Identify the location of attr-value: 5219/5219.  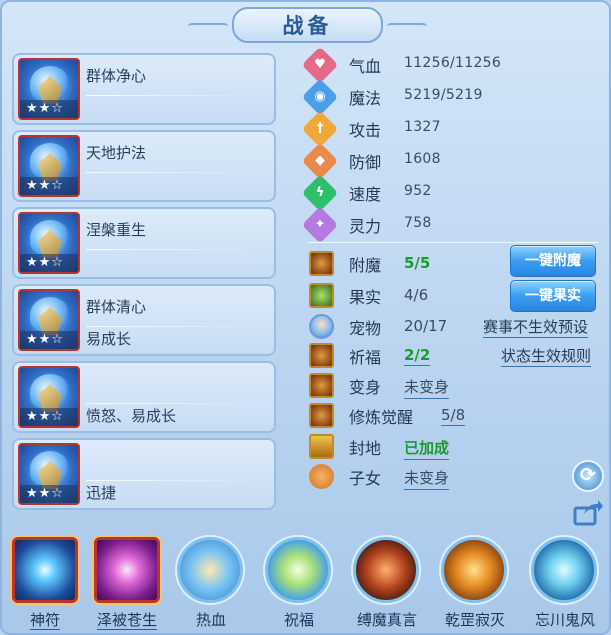
(443, 95).